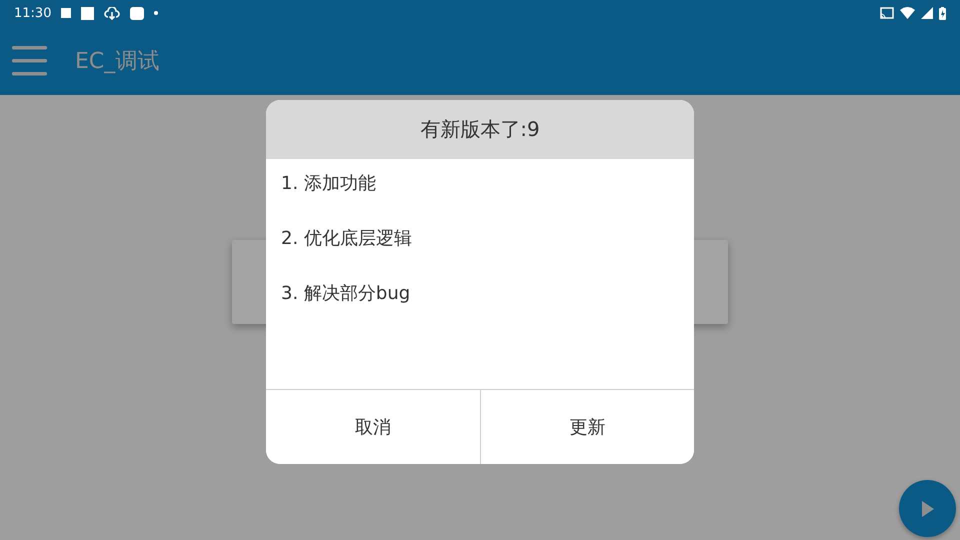 Image resolution: width=960 pixels, height=540 pixels. I want to click on play-button, so click(927, 508).